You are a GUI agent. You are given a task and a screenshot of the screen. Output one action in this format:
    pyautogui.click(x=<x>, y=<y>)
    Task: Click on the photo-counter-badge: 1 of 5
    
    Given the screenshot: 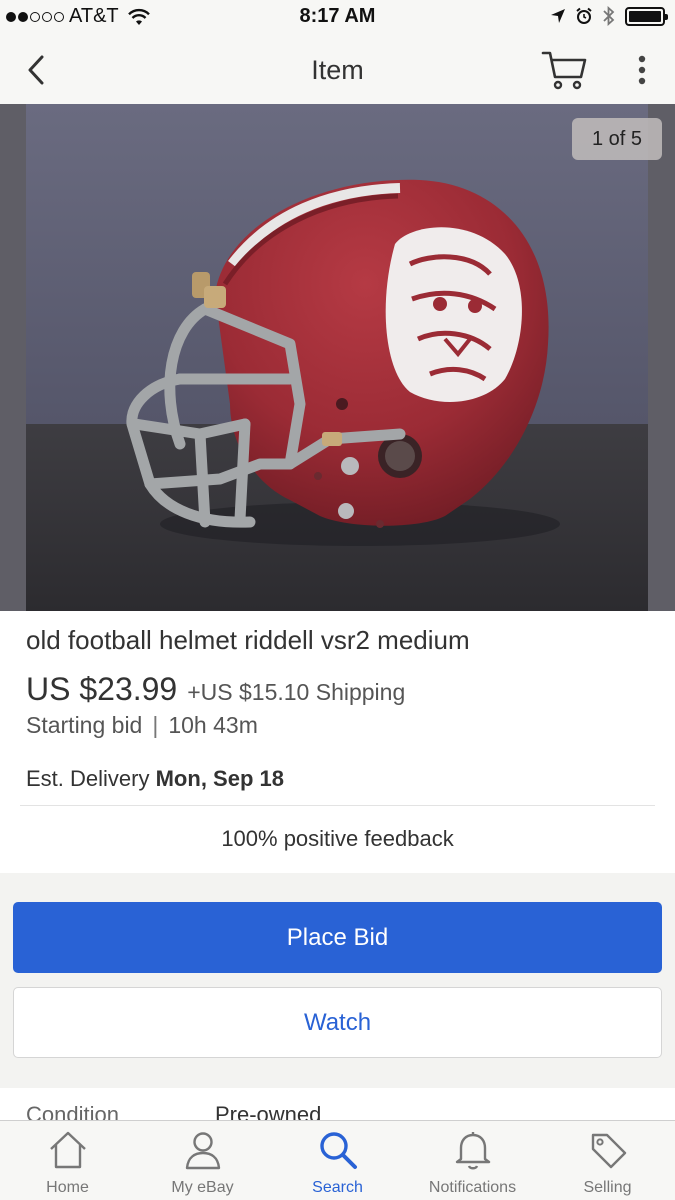 What is the action you would take?
    pyautogui.click(x=617, y=139)
    